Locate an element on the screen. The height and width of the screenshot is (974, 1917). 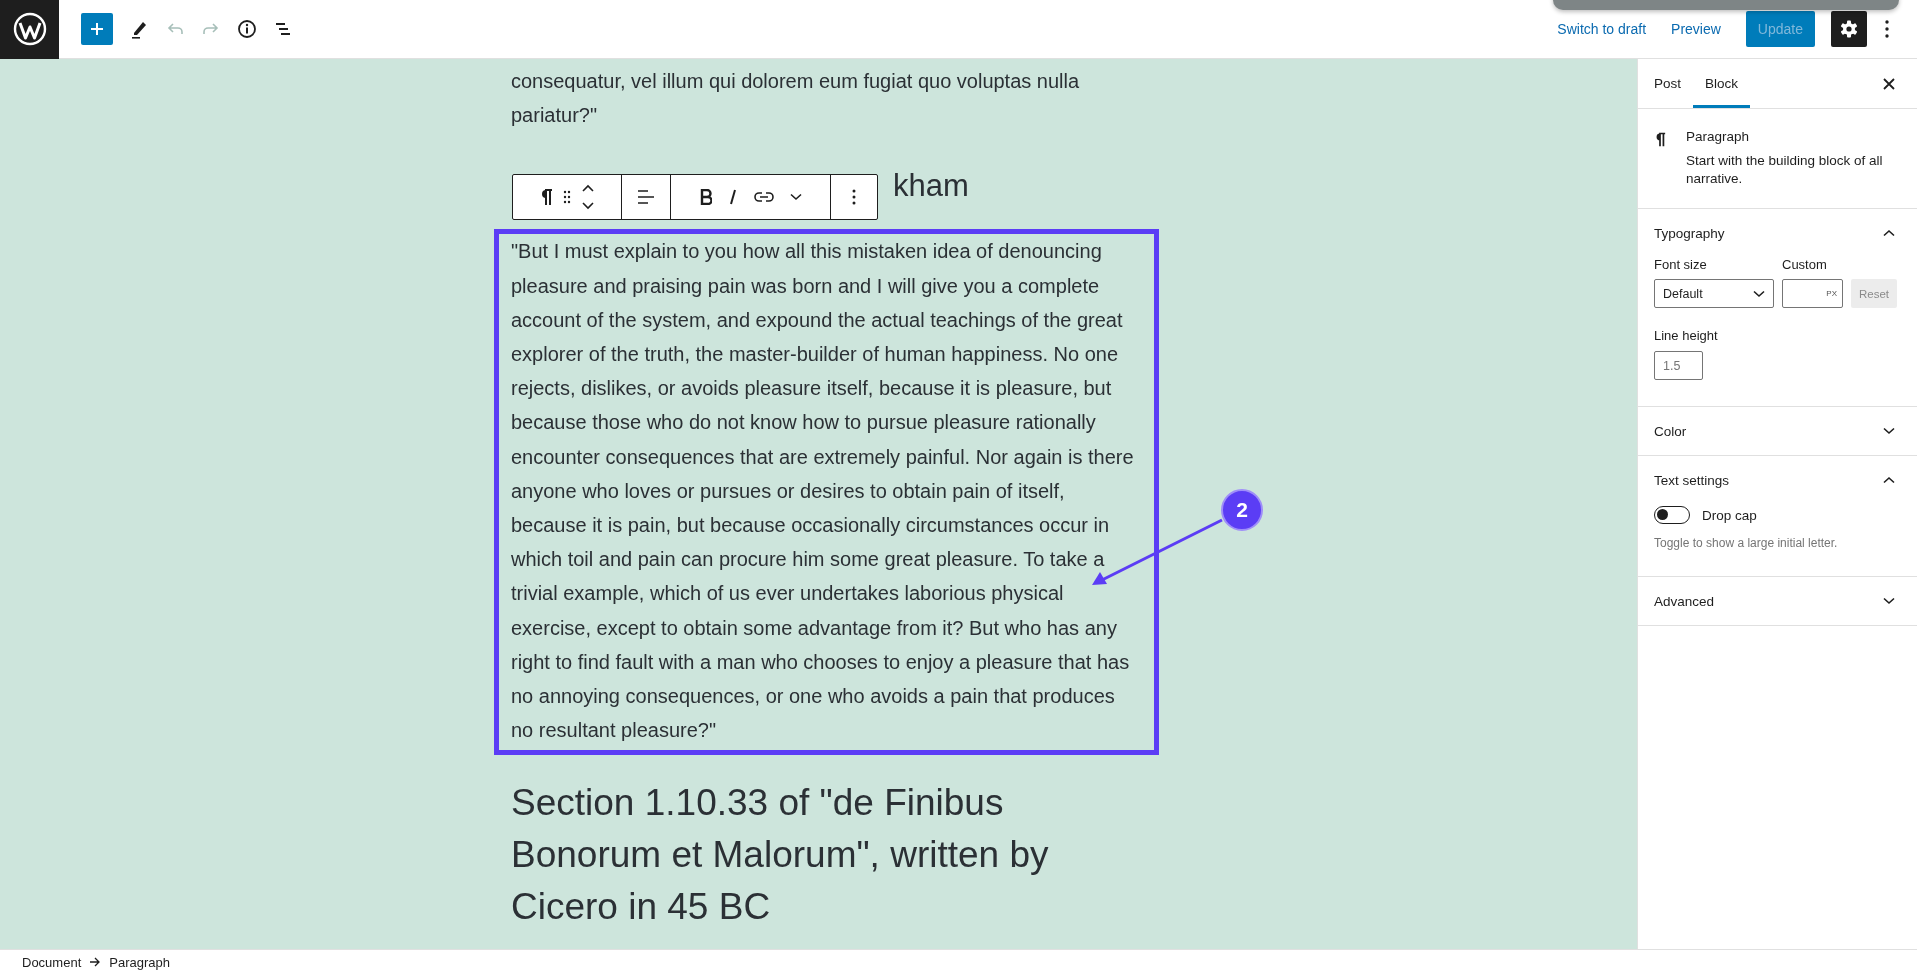
plus-icon is located at coordinates (97, 29).